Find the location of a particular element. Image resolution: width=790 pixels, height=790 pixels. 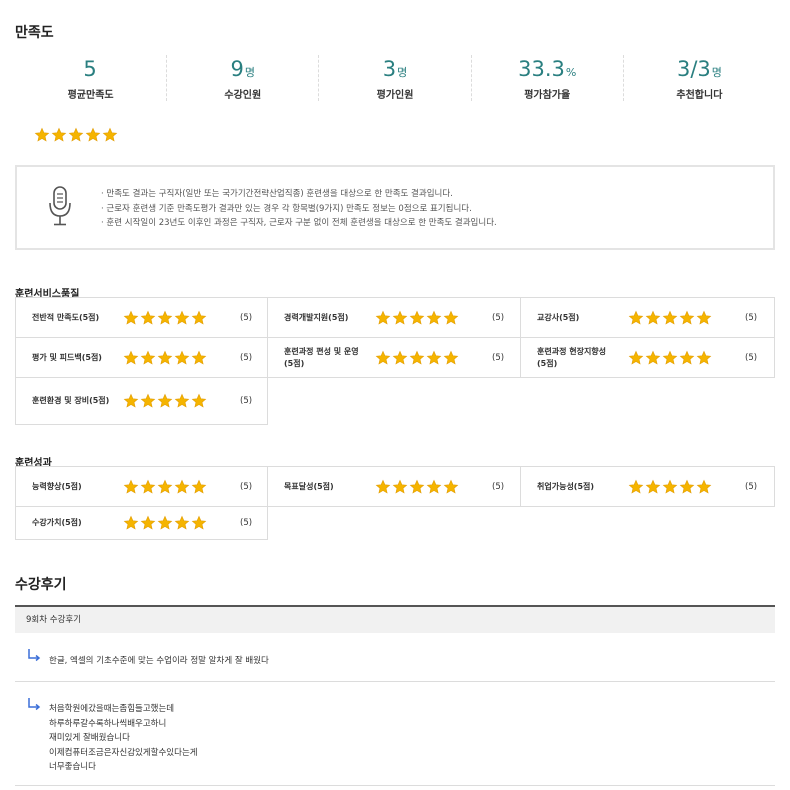

rating-cell: 훈련환경 및 장비(5점) (5) is located at coordinates (141, 401).